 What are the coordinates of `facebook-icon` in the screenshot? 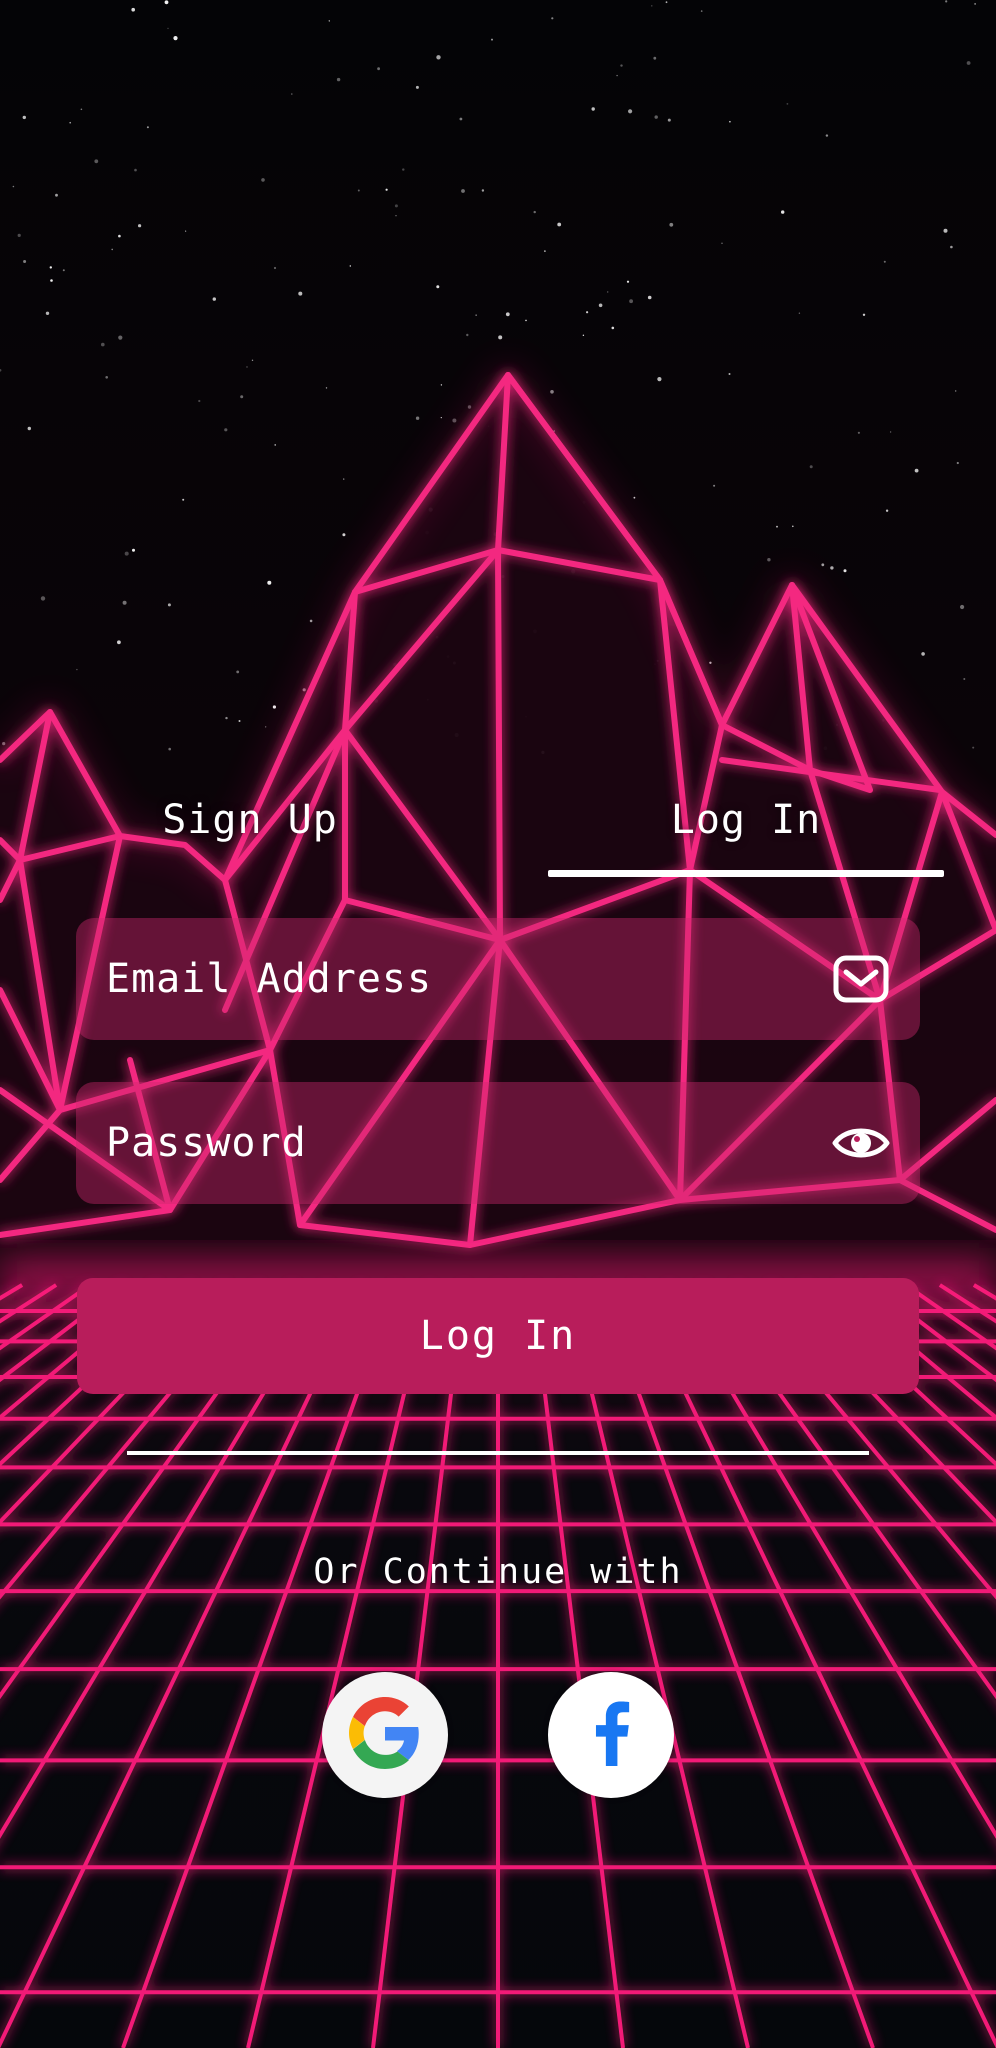 It's located at (611, 1735).